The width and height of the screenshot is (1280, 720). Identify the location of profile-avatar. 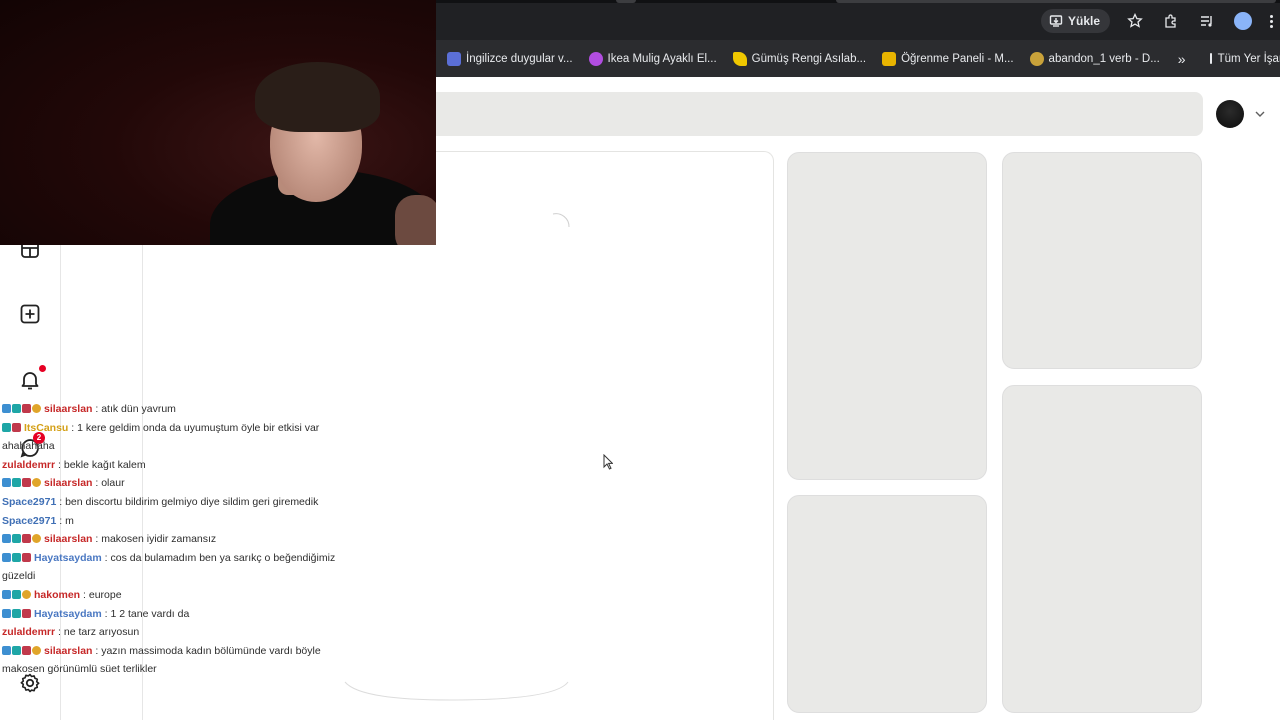
(1243, 21).